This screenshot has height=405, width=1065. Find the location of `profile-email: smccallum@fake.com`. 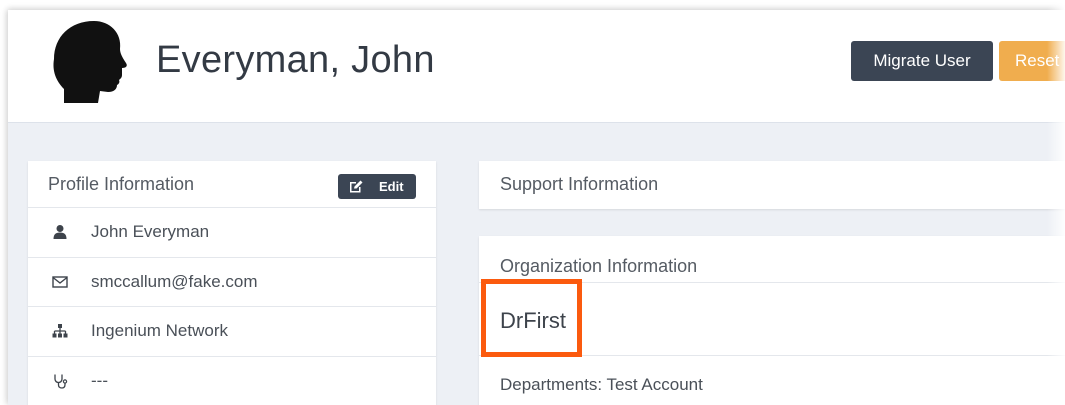

profile-email: smccallum@fake.com is located at coordinates (174, 281).